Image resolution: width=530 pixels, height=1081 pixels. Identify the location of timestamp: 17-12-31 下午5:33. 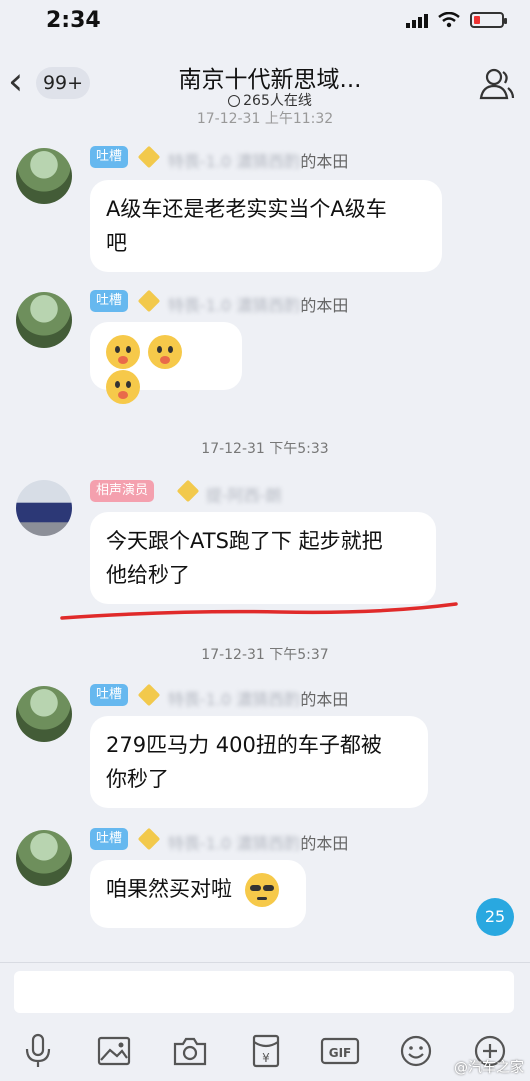
(265, 449).